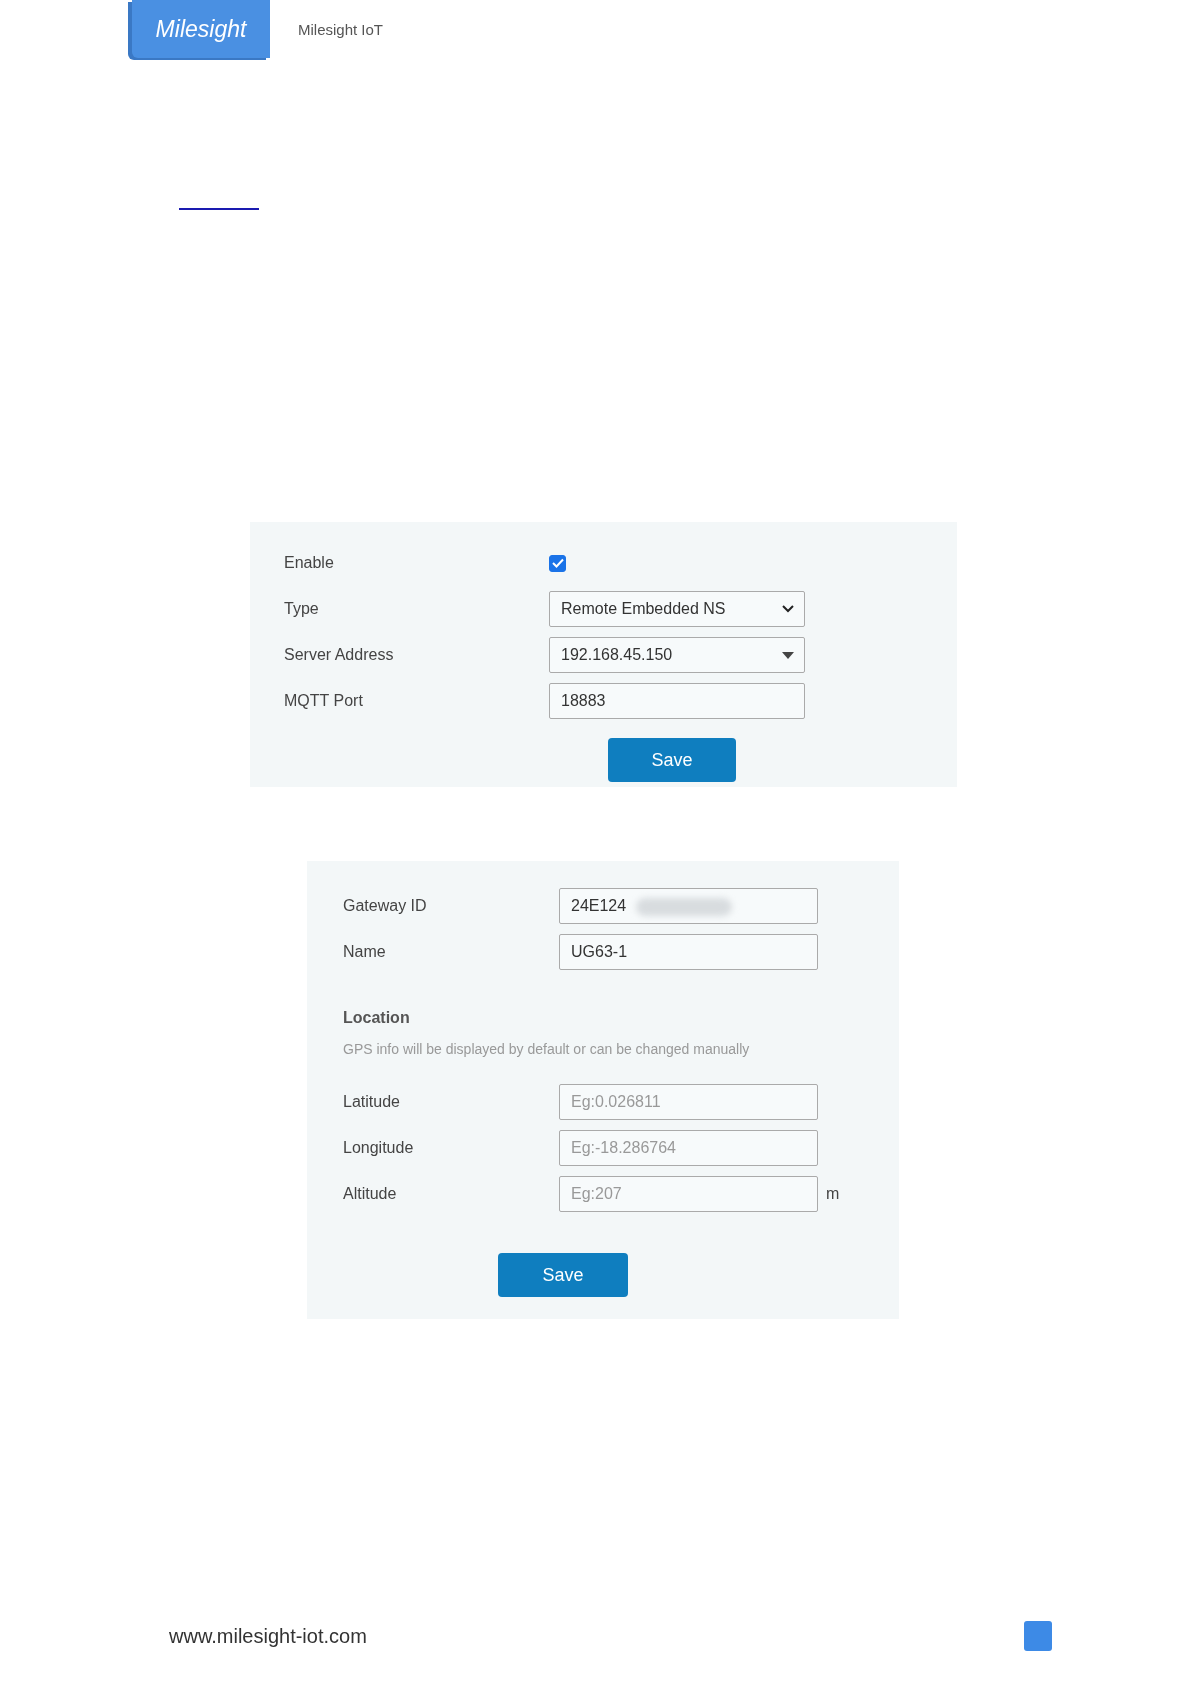 This screenshot has width=1191, height=1684. I want to click on check-icon, so click(557, 563).